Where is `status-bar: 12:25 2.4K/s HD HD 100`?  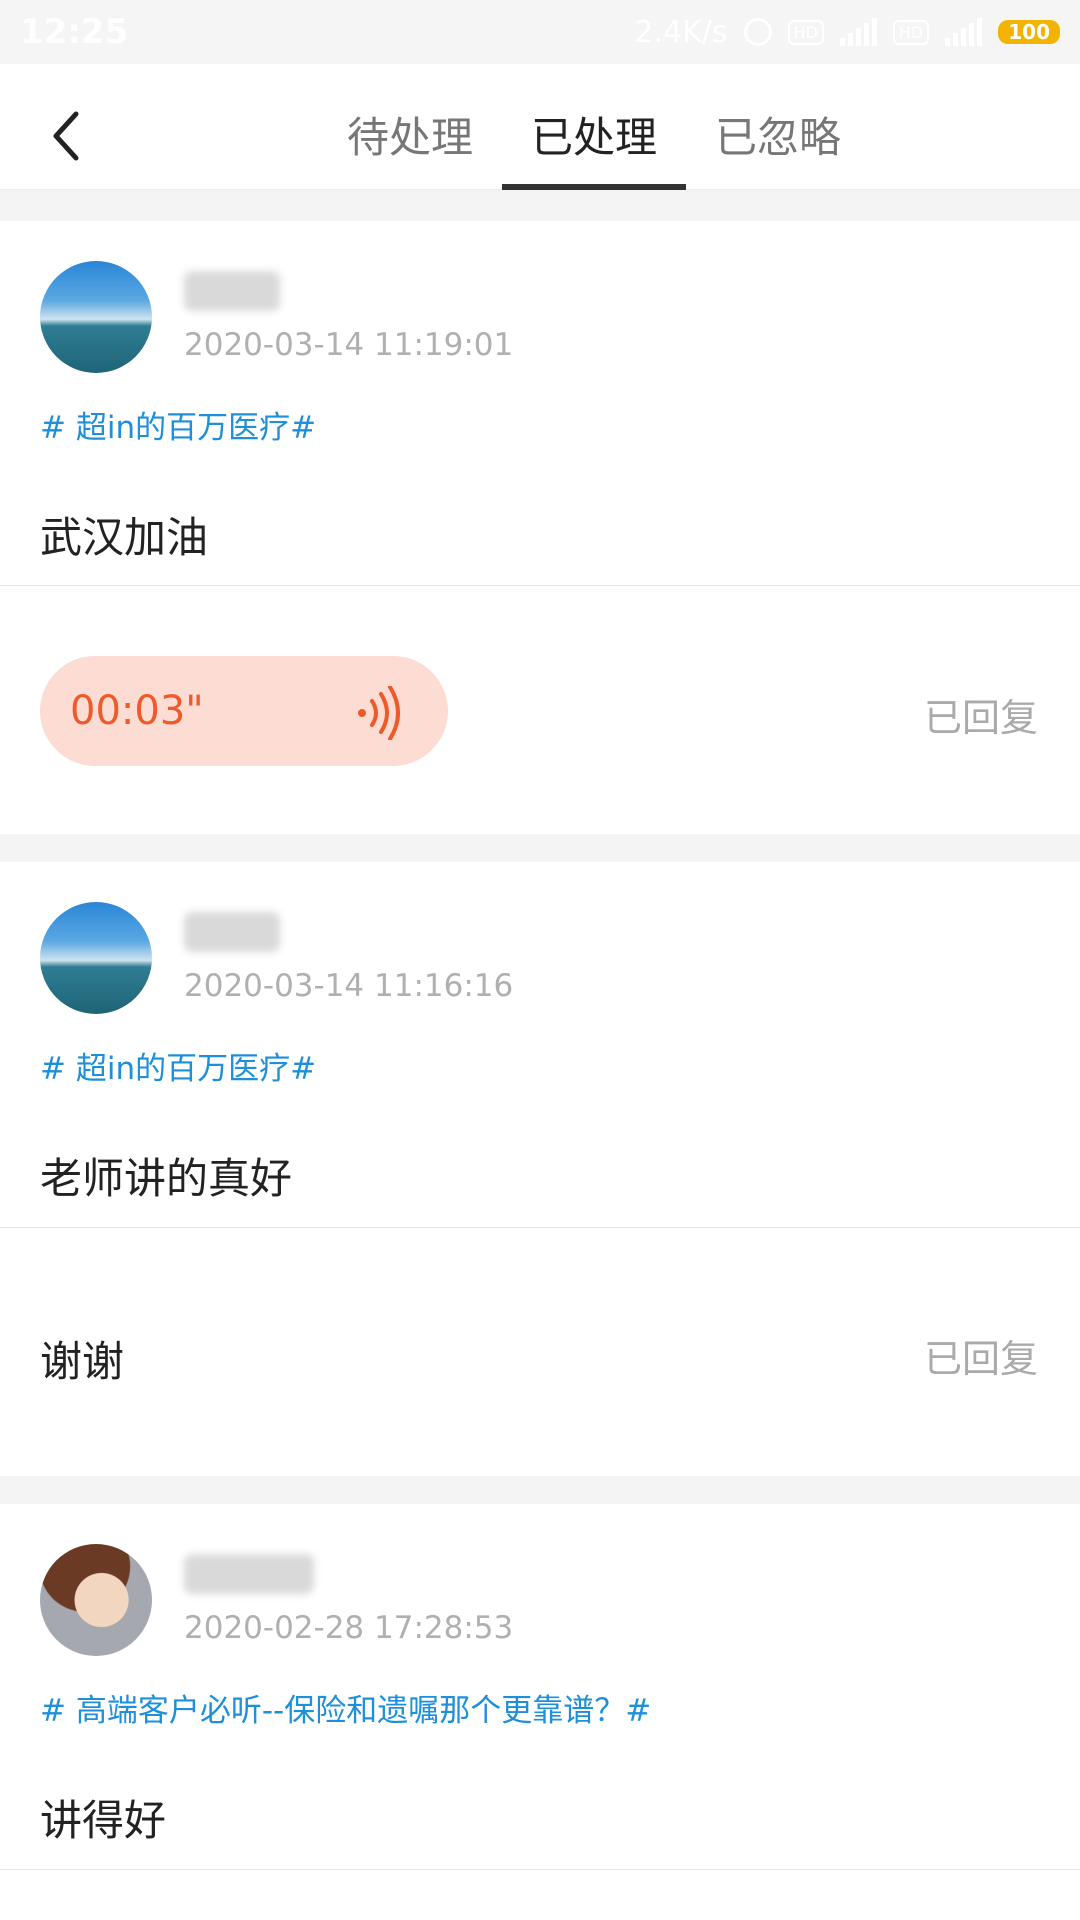 status-bar: 12:25 2.4K/s HD HD 100 is located at coordinates (540, 32).